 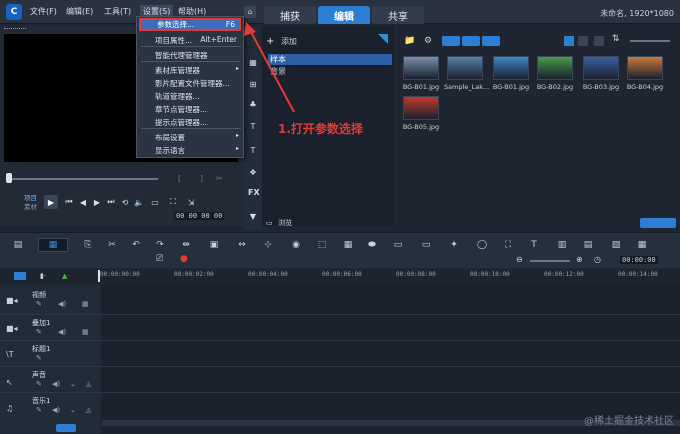 I want to click on text-icon: T, so click(x=534, y=245).